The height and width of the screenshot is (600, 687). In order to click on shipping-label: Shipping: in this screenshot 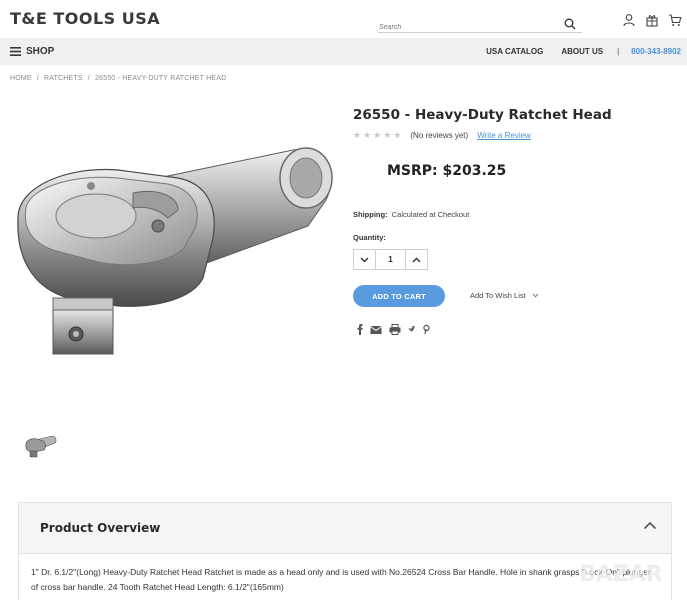, I will do `click(370, 214)`.